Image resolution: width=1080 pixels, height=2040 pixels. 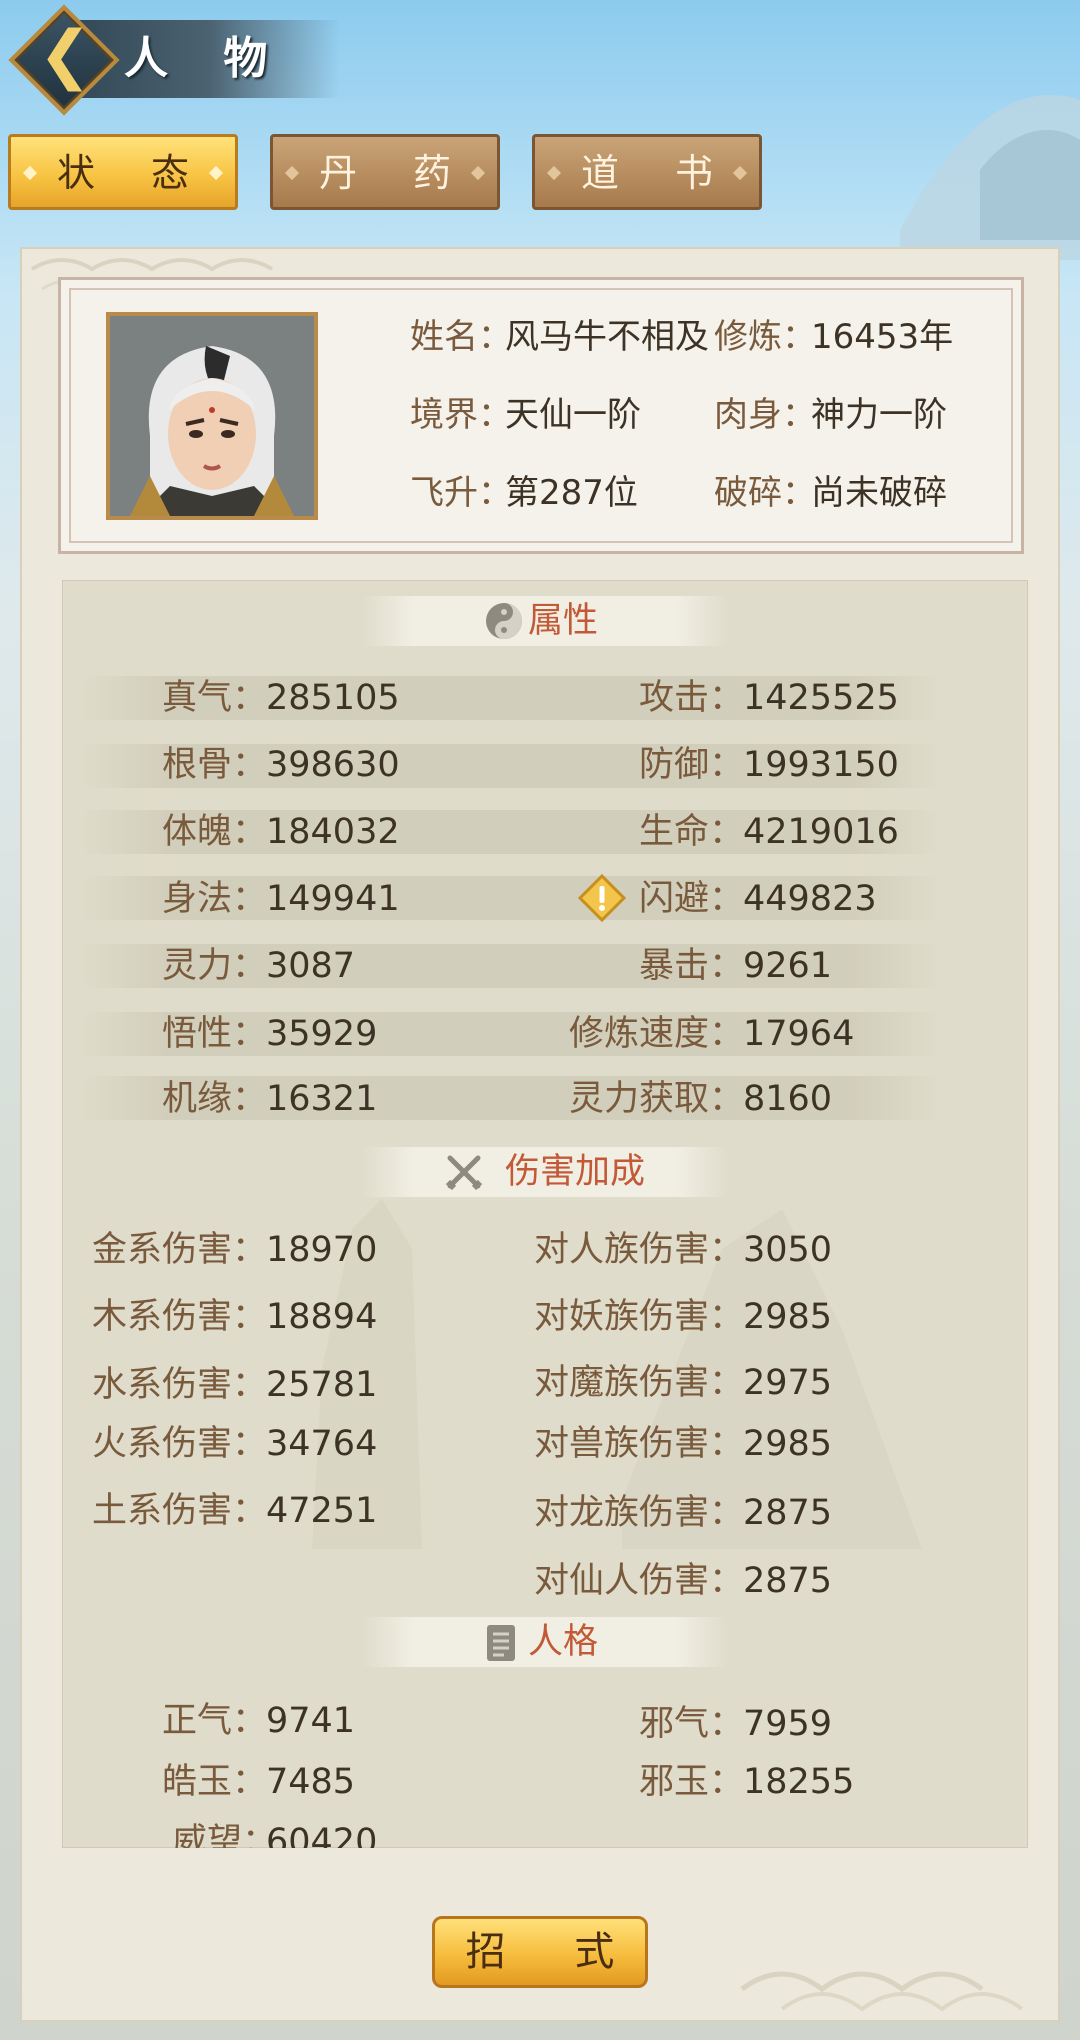 I want to click on stat-label: 土系伤害：, so click(x=179, y=1511).